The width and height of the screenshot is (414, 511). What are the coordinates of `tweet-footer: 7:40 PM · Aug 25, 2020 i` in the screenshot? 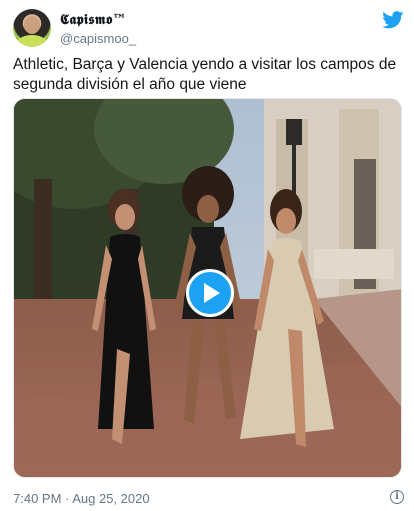 It's located at (208, 499).